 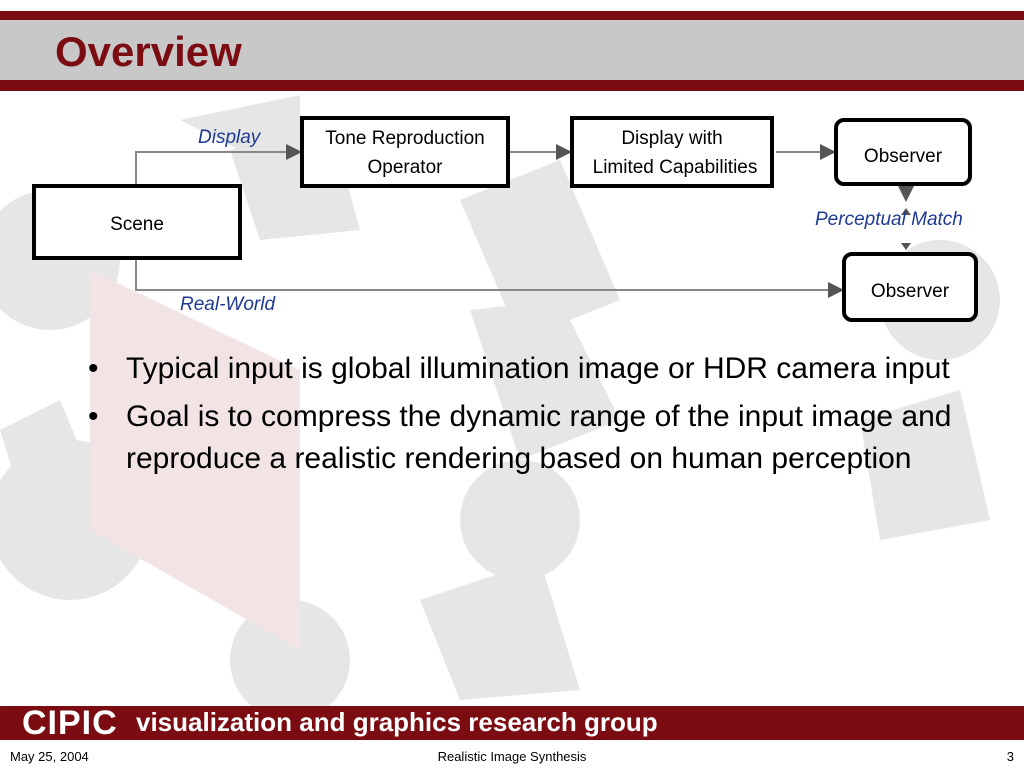 What do you see at coordinates (218, 165) in the screenshot?
I see `edge-scene-to-tone` at bounding box center [218, 165].